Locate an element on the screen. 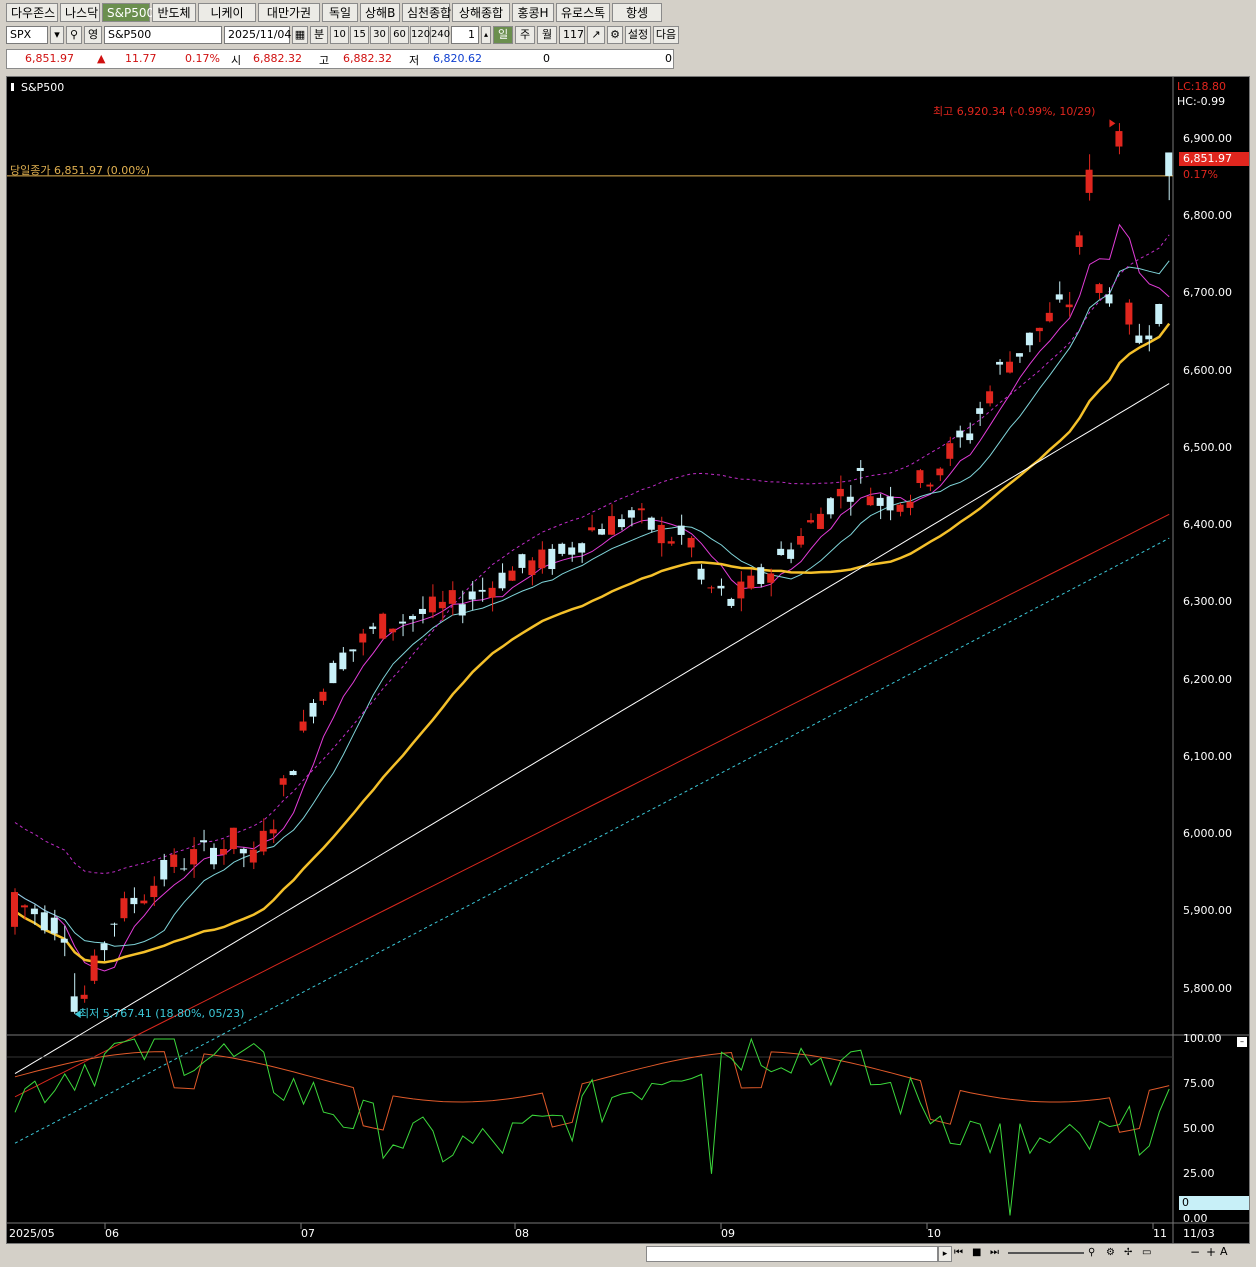 Image resolution: width=1256 pixels, height=1267 pixels. zoom-slider is located at coordinates (1046, 1253).